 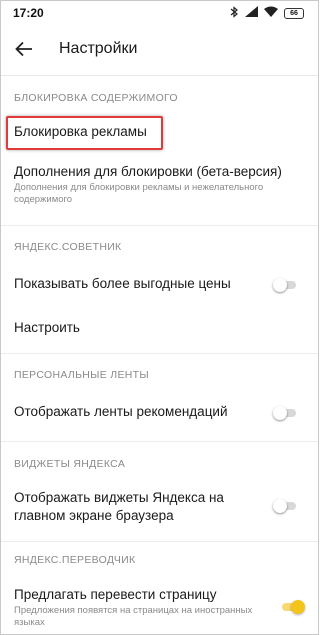 I want to click on status-icons: 66, so click(x=267, y=13).